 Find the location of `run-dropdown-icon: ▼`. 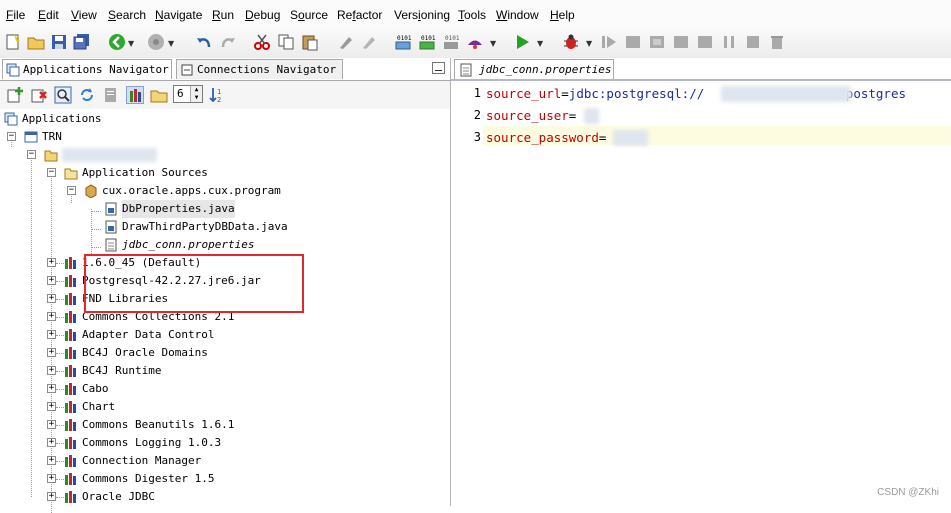

run-dropdown-icon: ▼ is located at coordinates (540, 43).